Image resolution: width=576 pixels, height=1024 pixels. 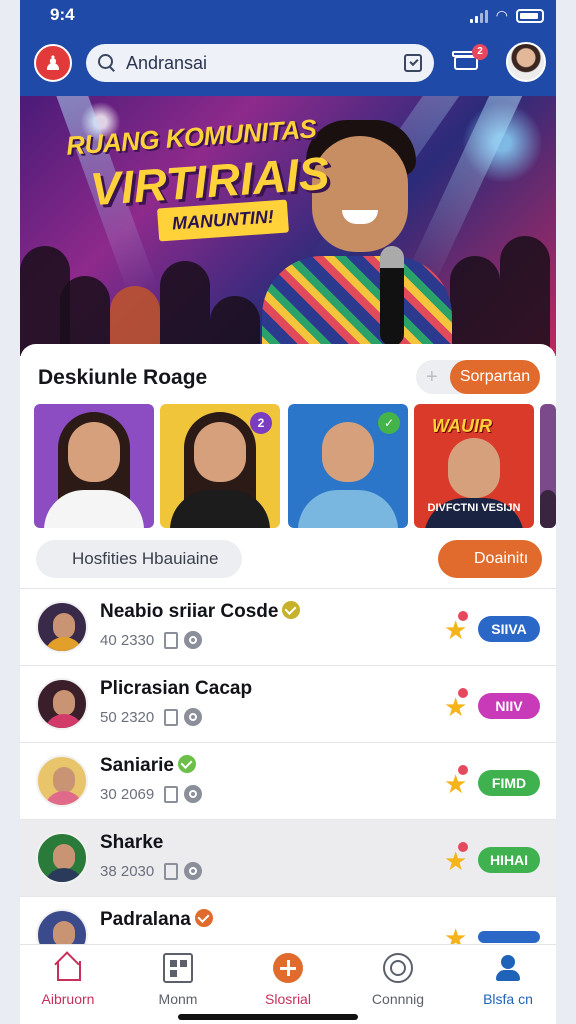 What do you see at coordinates (123, 377) in the screenshot?
I see `section-title: Deskiunle Roage` at bounding box center [123, 377].